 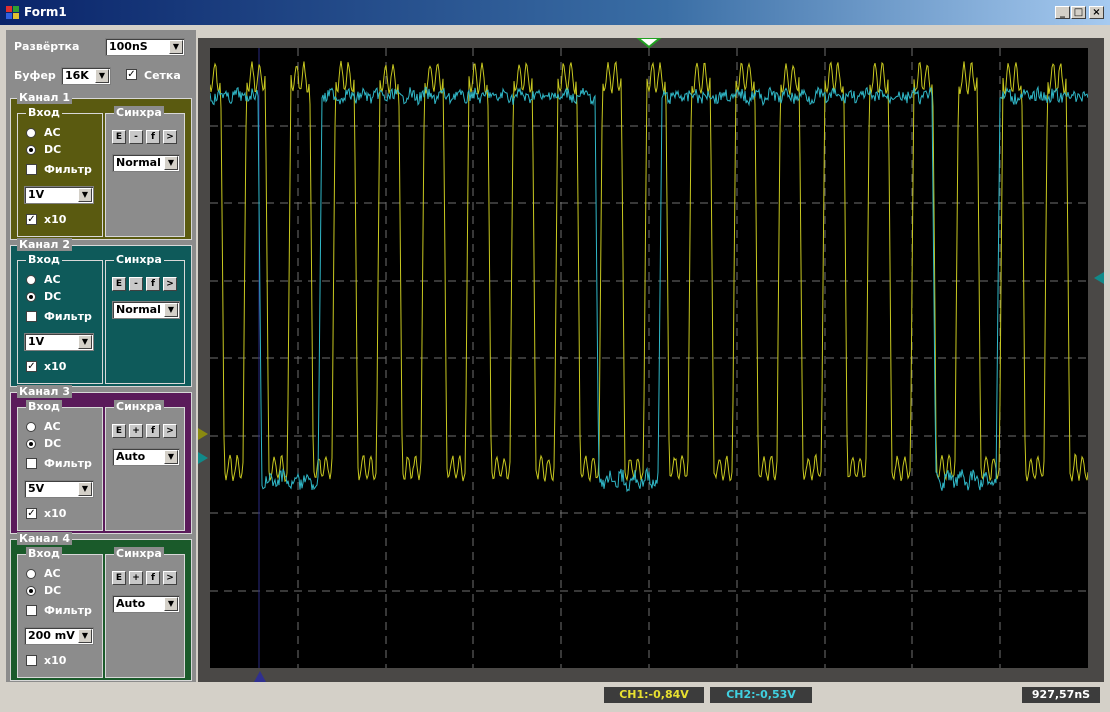 I want to click on input-group: Вход AC DC Фильтр 200 mV ▼ x10, so click(x=60, y=612).